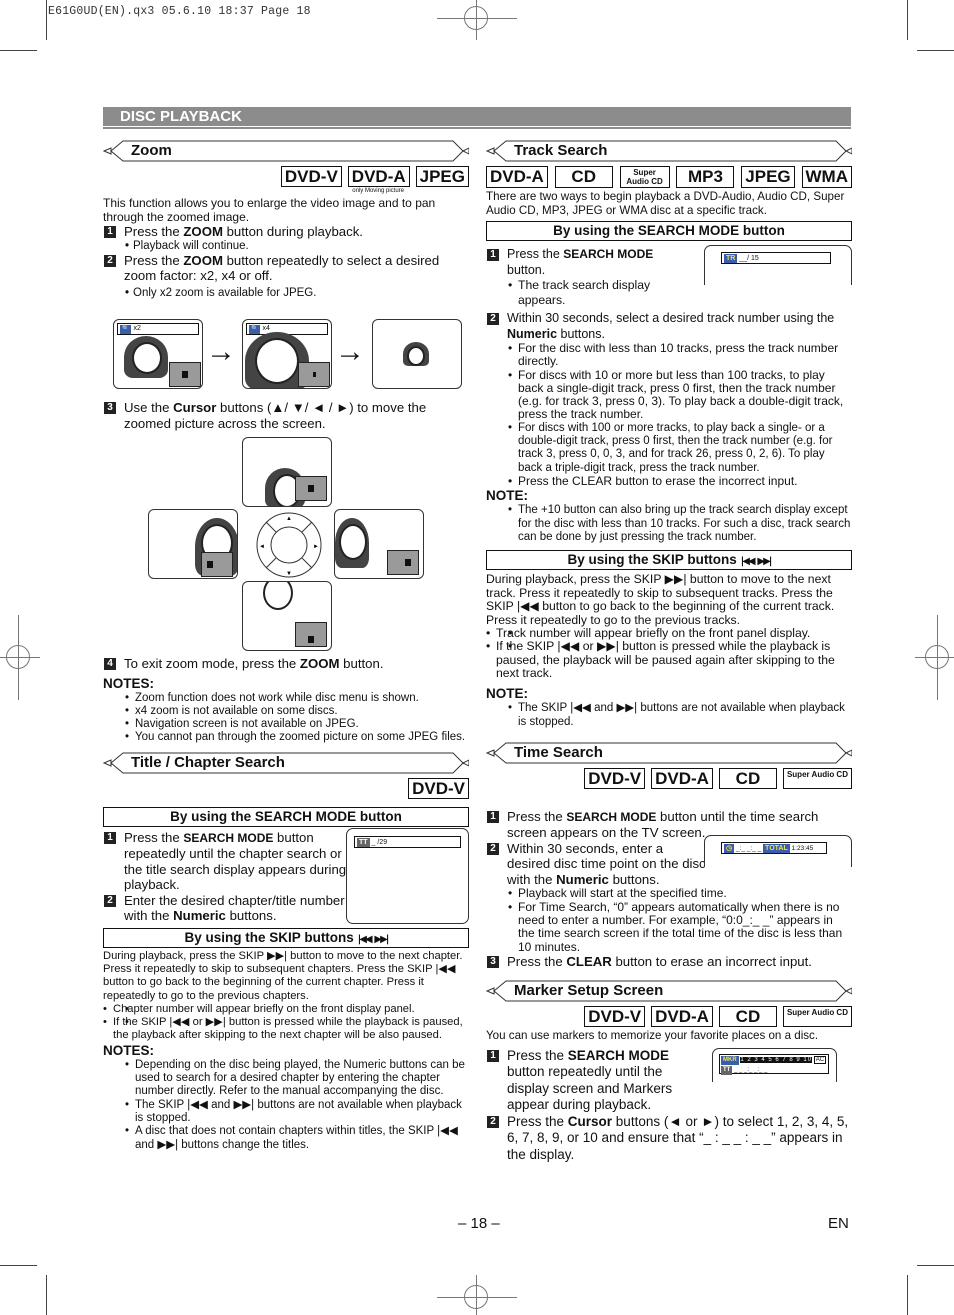  Describe the element at coordinates (589, 991) in the screenshot. I see `marker-setup-title: Marker Setup Screen` at that location.